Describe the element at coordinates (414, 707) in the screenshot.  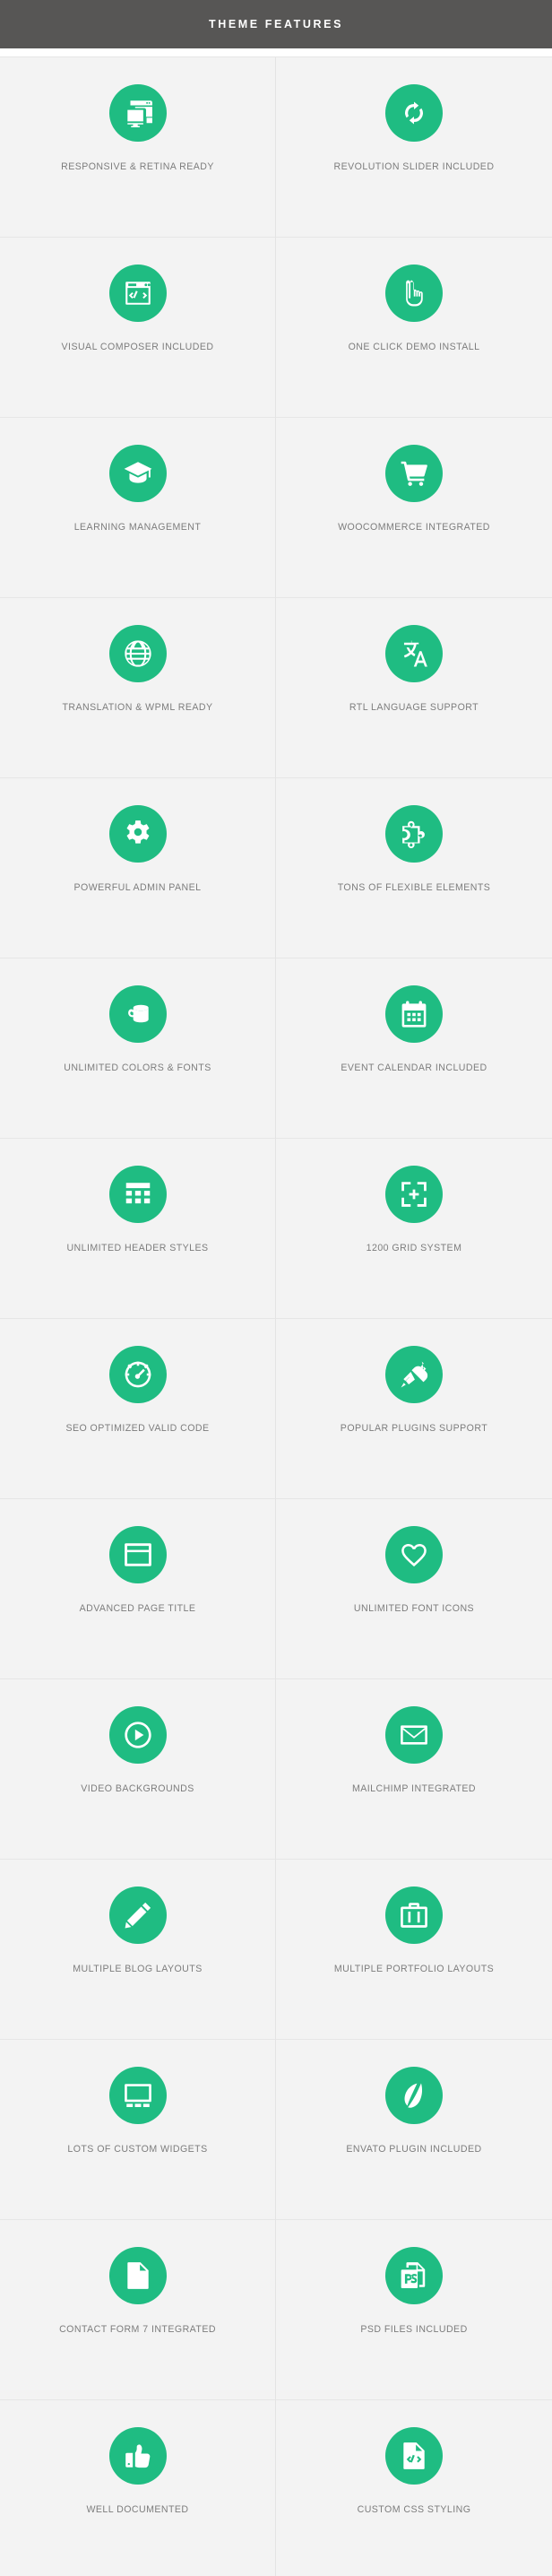
I see `feature-label: RTL LANGUAGE SUPPORT` at that location.